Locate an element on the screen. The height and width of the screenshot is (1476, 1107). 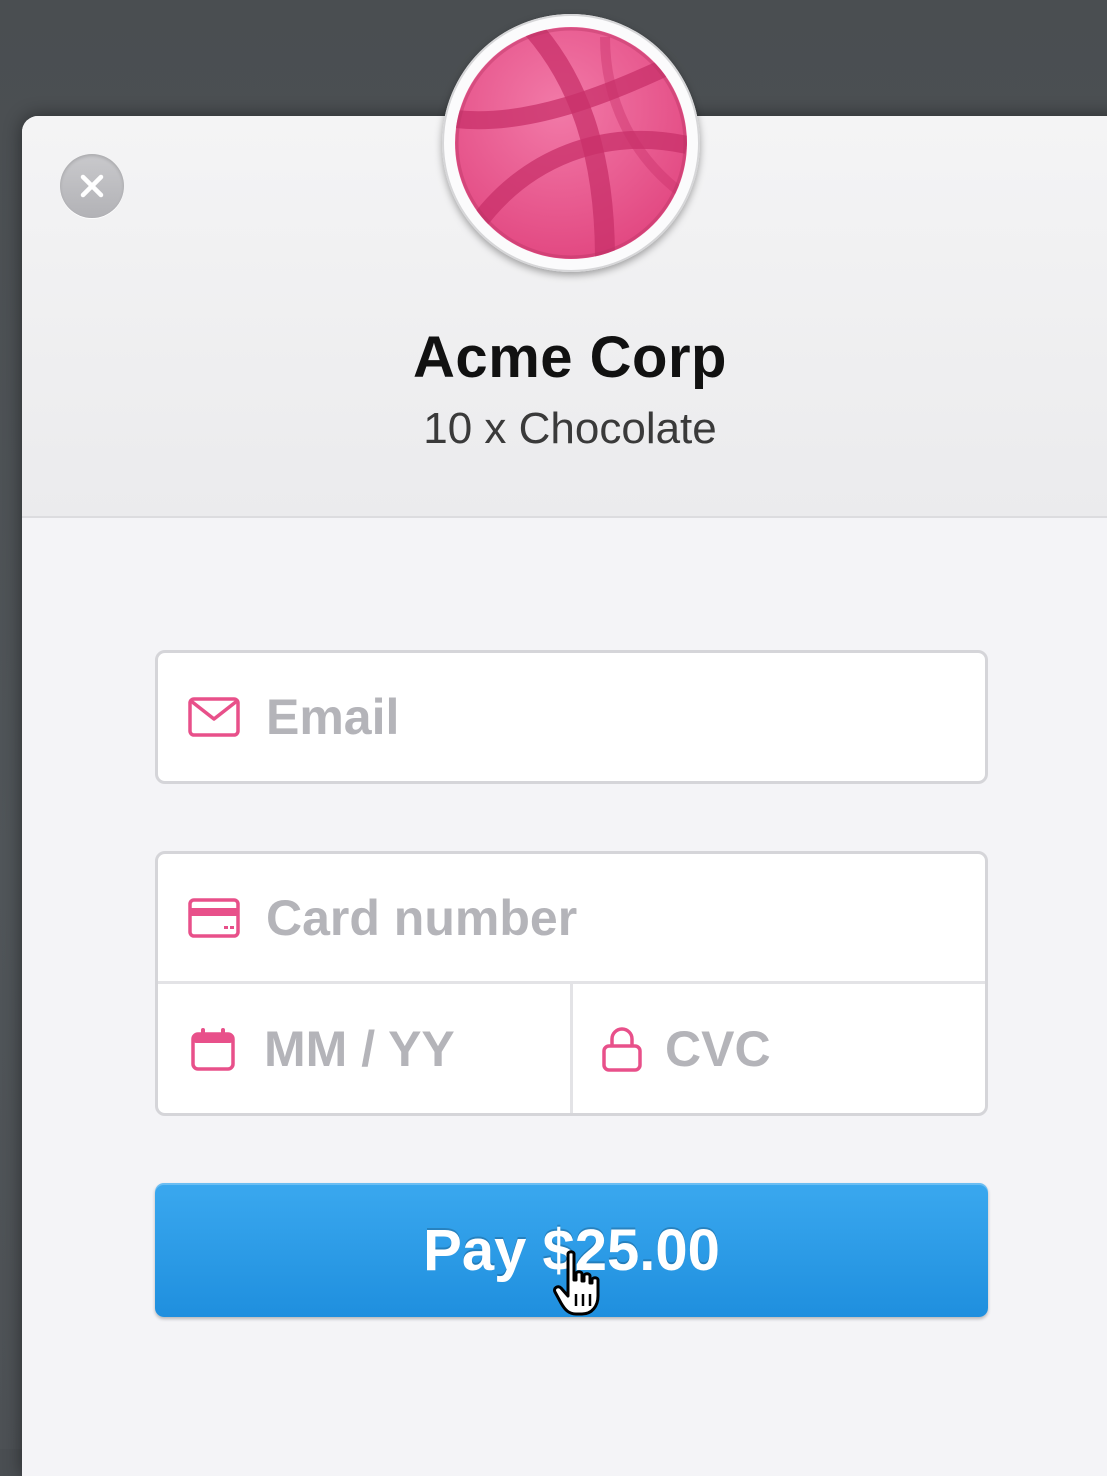
expiry-field: MM / YY is located at coordinates (365, 1048).